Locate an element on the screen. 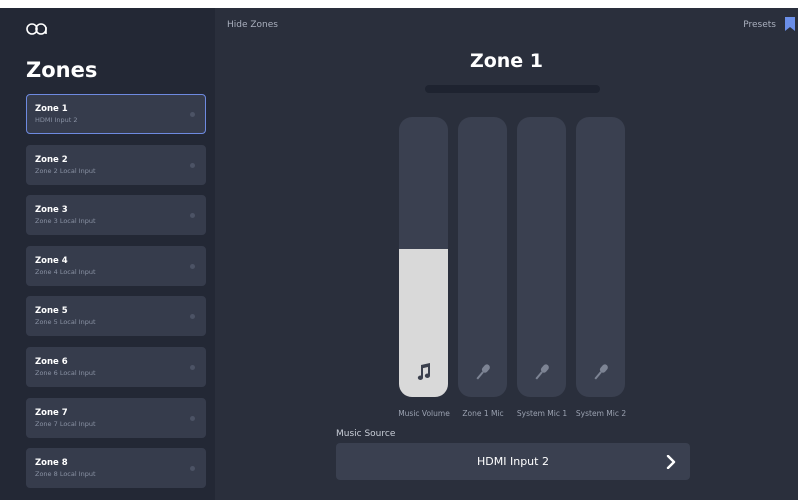 Image resolution: width=798 pixels, height=500 pixels. zone-item-8: Zone 8 Zone 8 Local Input is located at coordinates (116, 468).